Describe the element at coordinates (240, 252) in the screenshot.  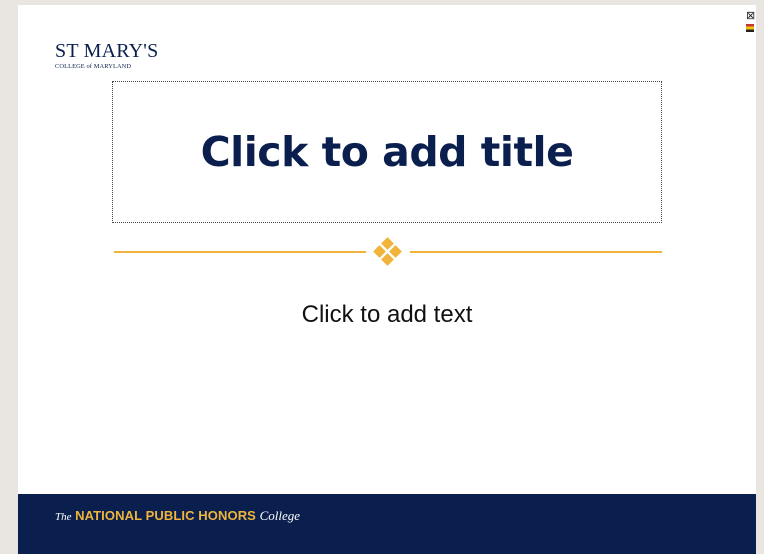
I see `divider-line-left` at that location.